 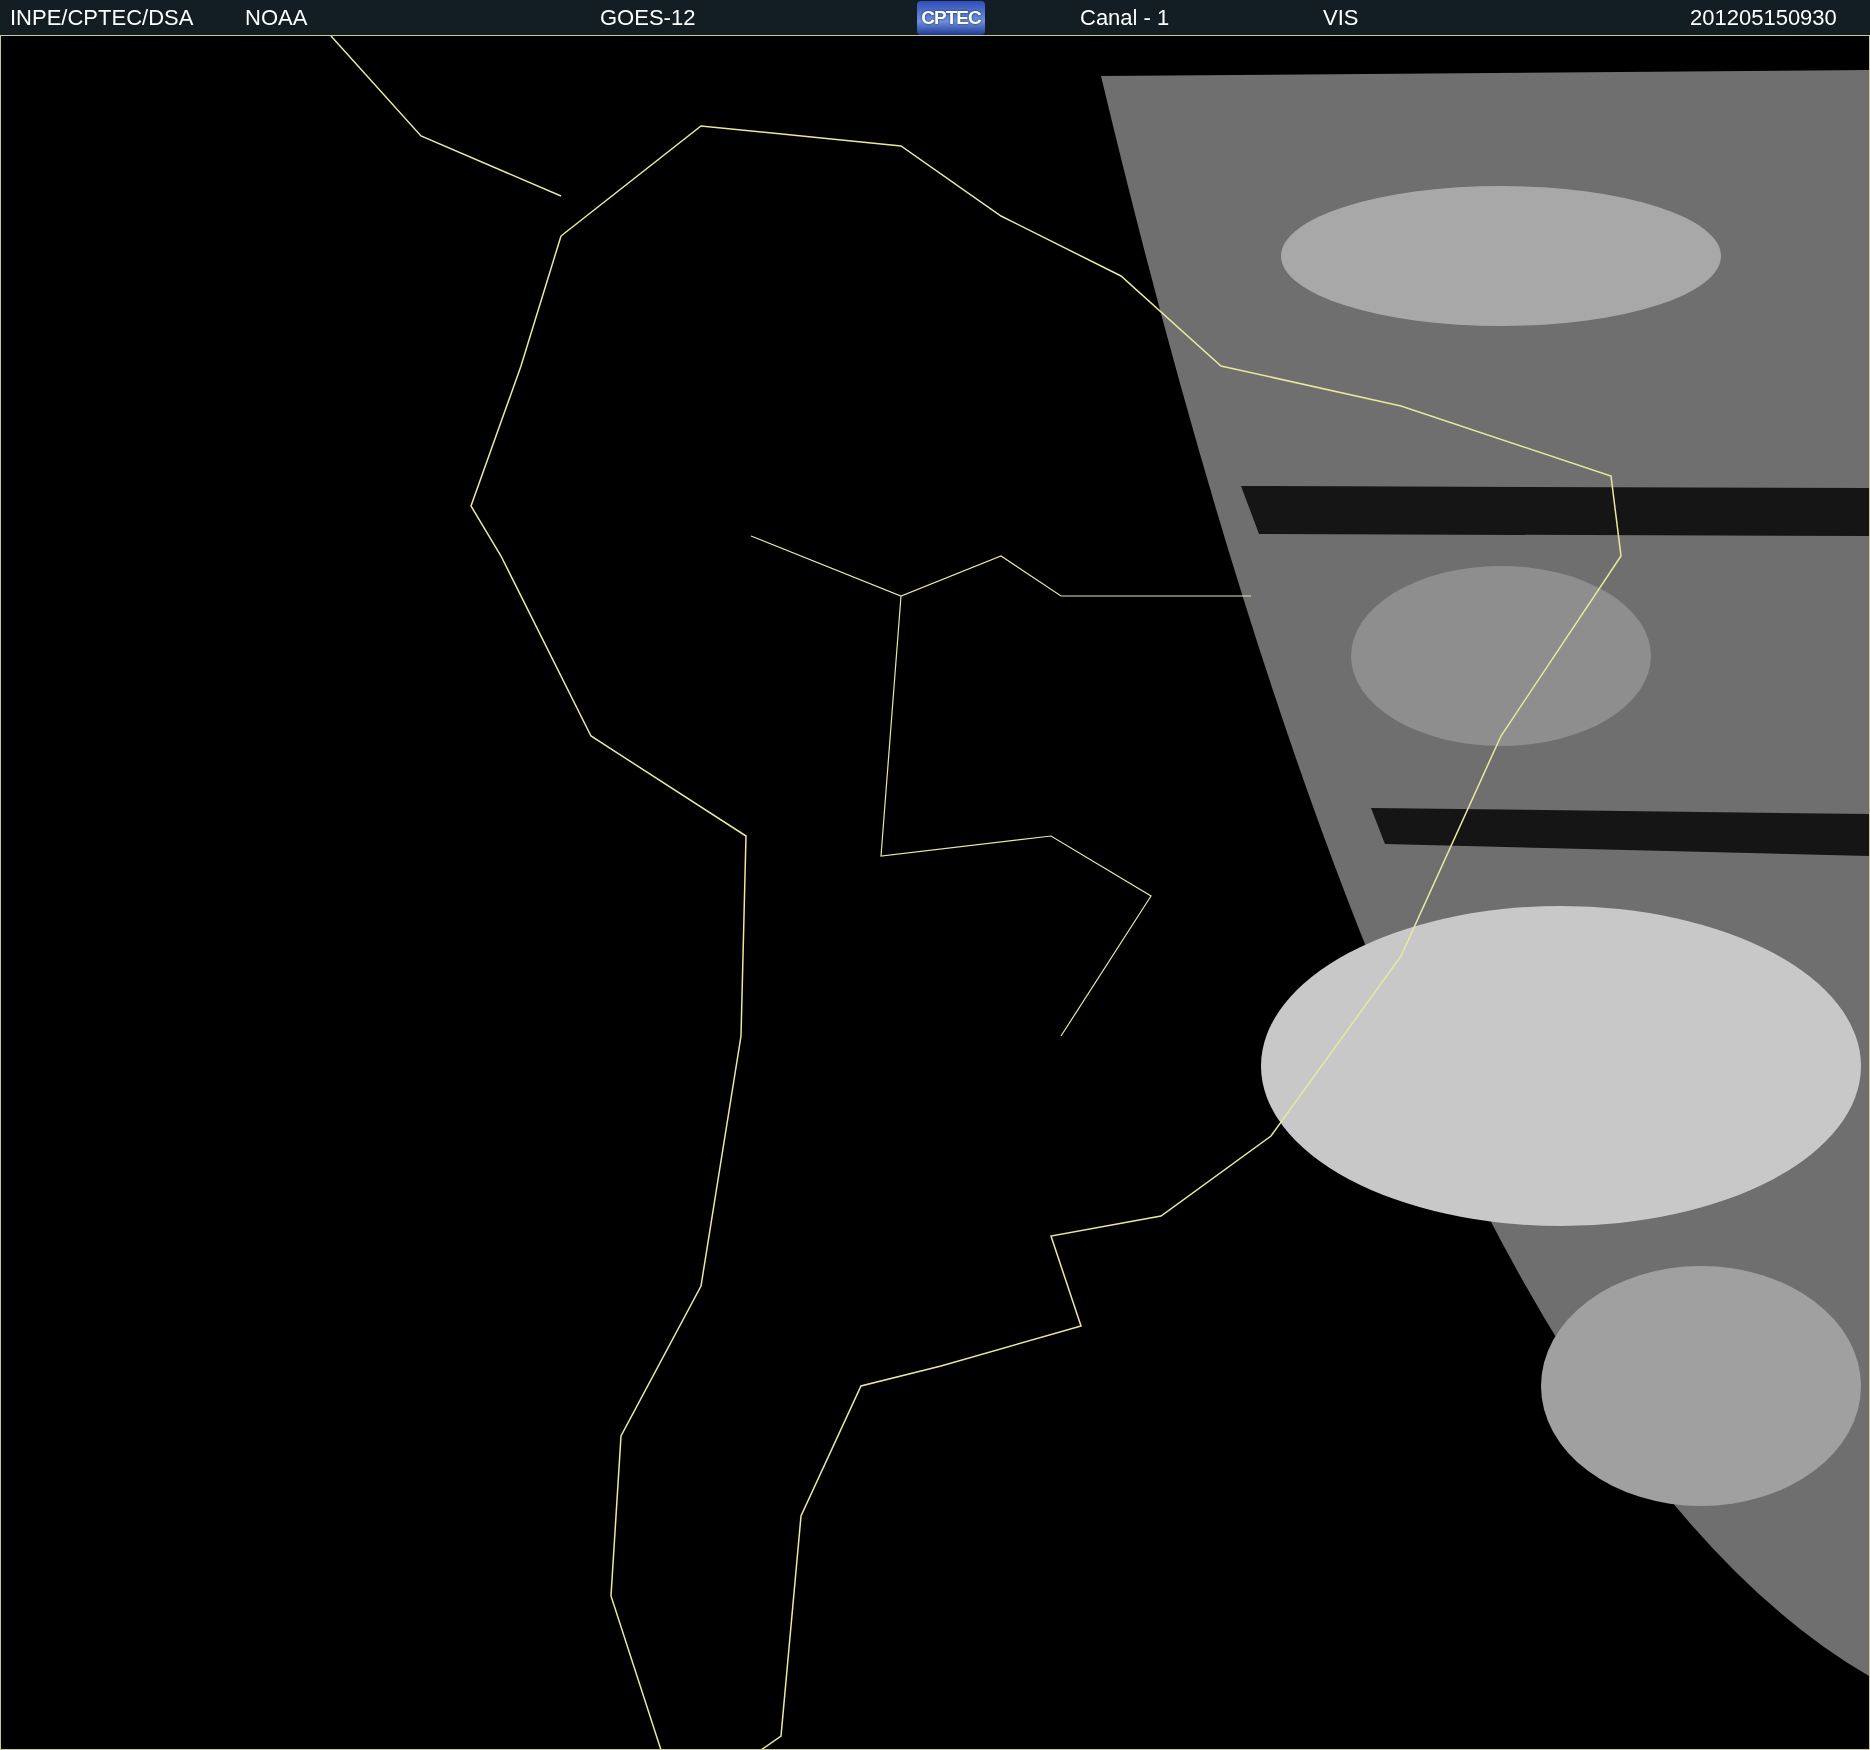 What do you see at coordinates (1125, 17) in the screenshot?
I see `channel-label: Canal - 1` at bounding box center [1125, 17].